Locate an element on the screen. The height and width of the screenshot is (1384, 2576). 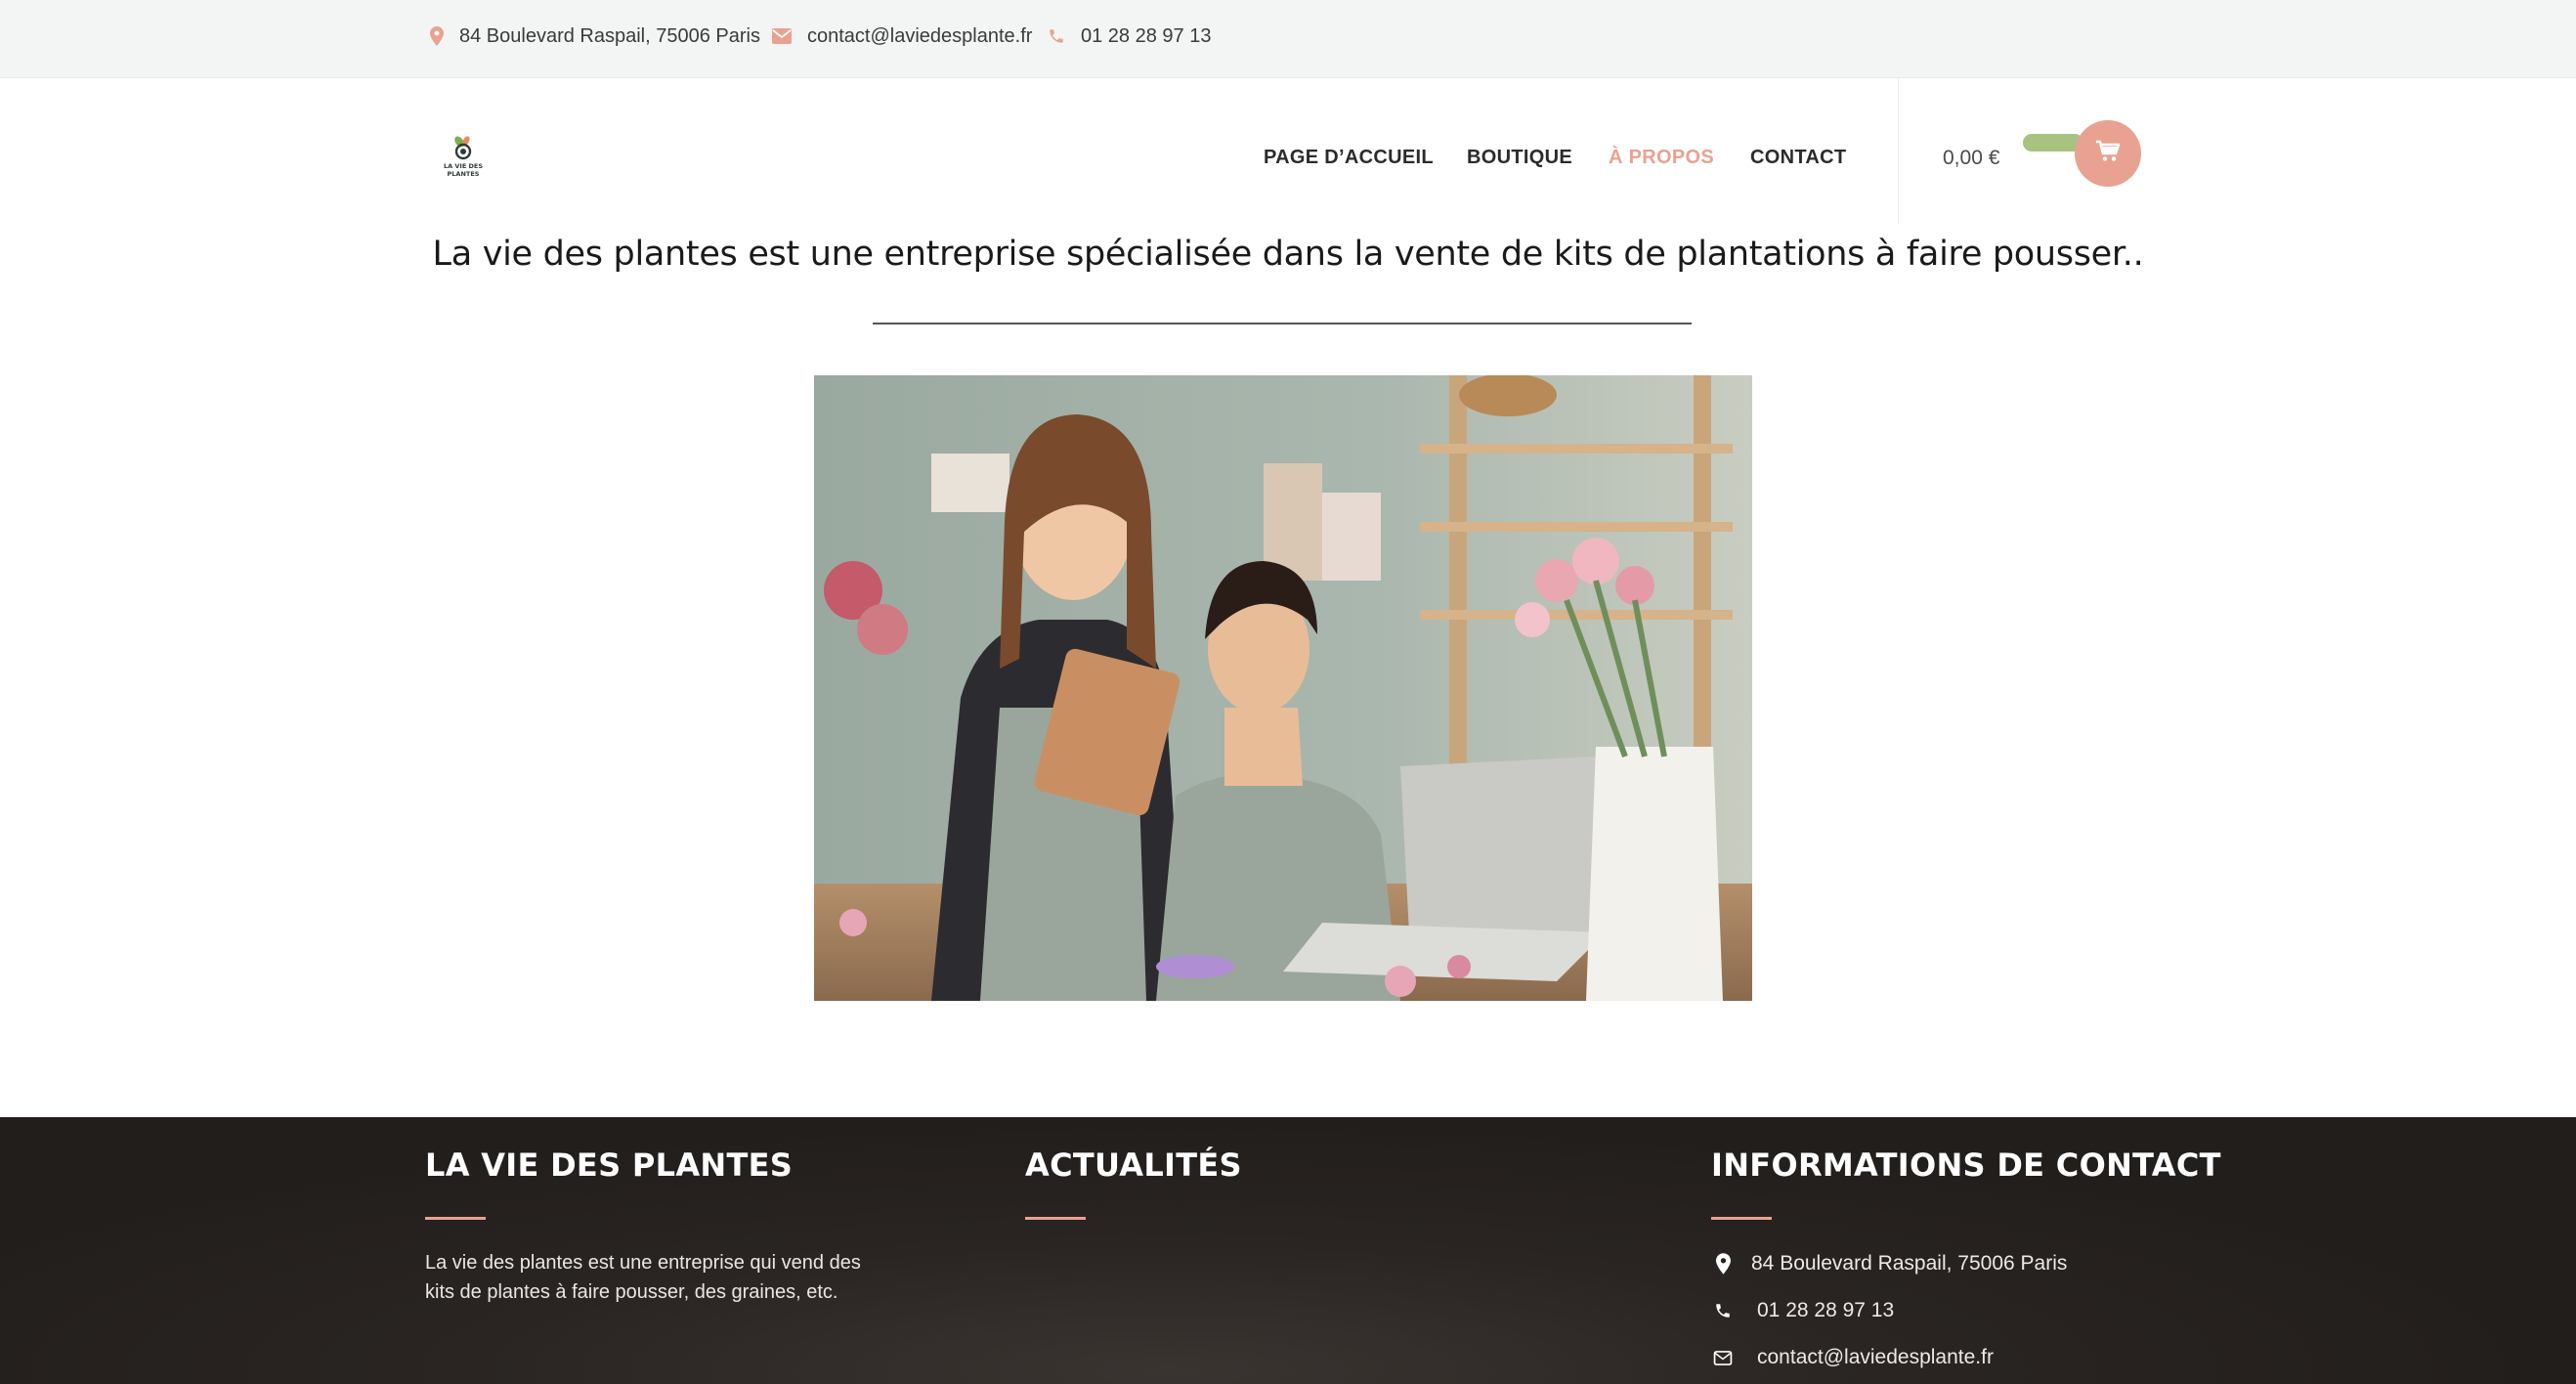
footer-title-contact: INFORMATIONS DE CONTACT is located at coordinates (1966, 1165).